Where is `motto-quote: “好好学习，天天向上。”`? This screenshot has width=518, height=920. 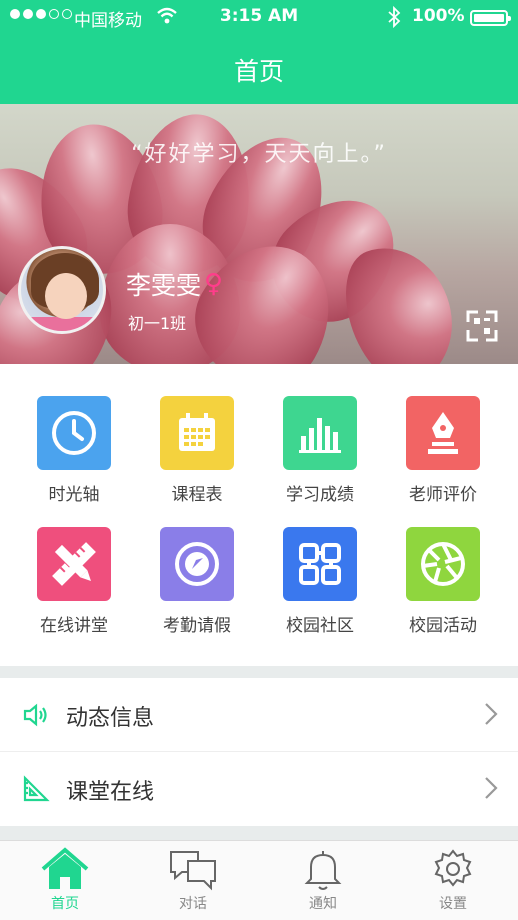 motto-quote: “好好学习，天天向上。” is located at coordinates (259, 154).